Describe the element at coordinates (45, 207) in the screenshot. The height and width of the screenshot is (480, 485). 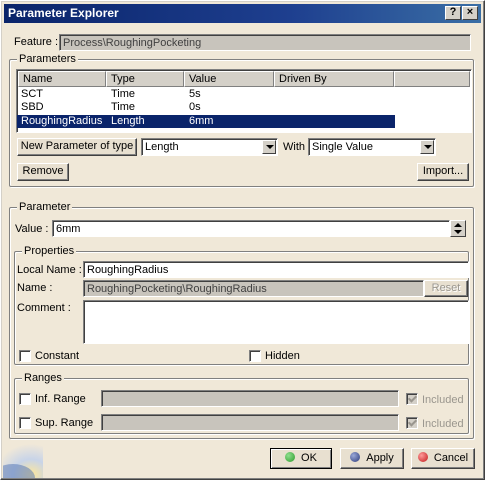
I see `parameter-group-title: Parameter` at that location.